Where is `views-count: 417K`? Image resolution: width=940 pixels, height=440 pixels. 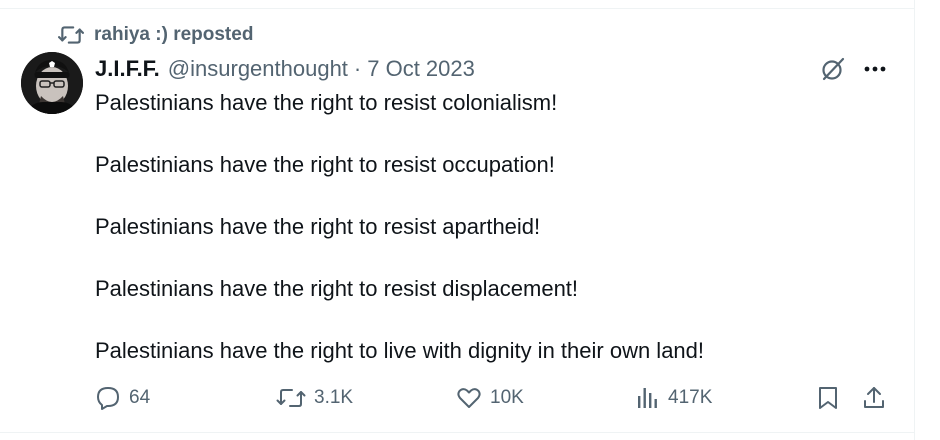
views-count: 417K is located at coordinates (690, 397).